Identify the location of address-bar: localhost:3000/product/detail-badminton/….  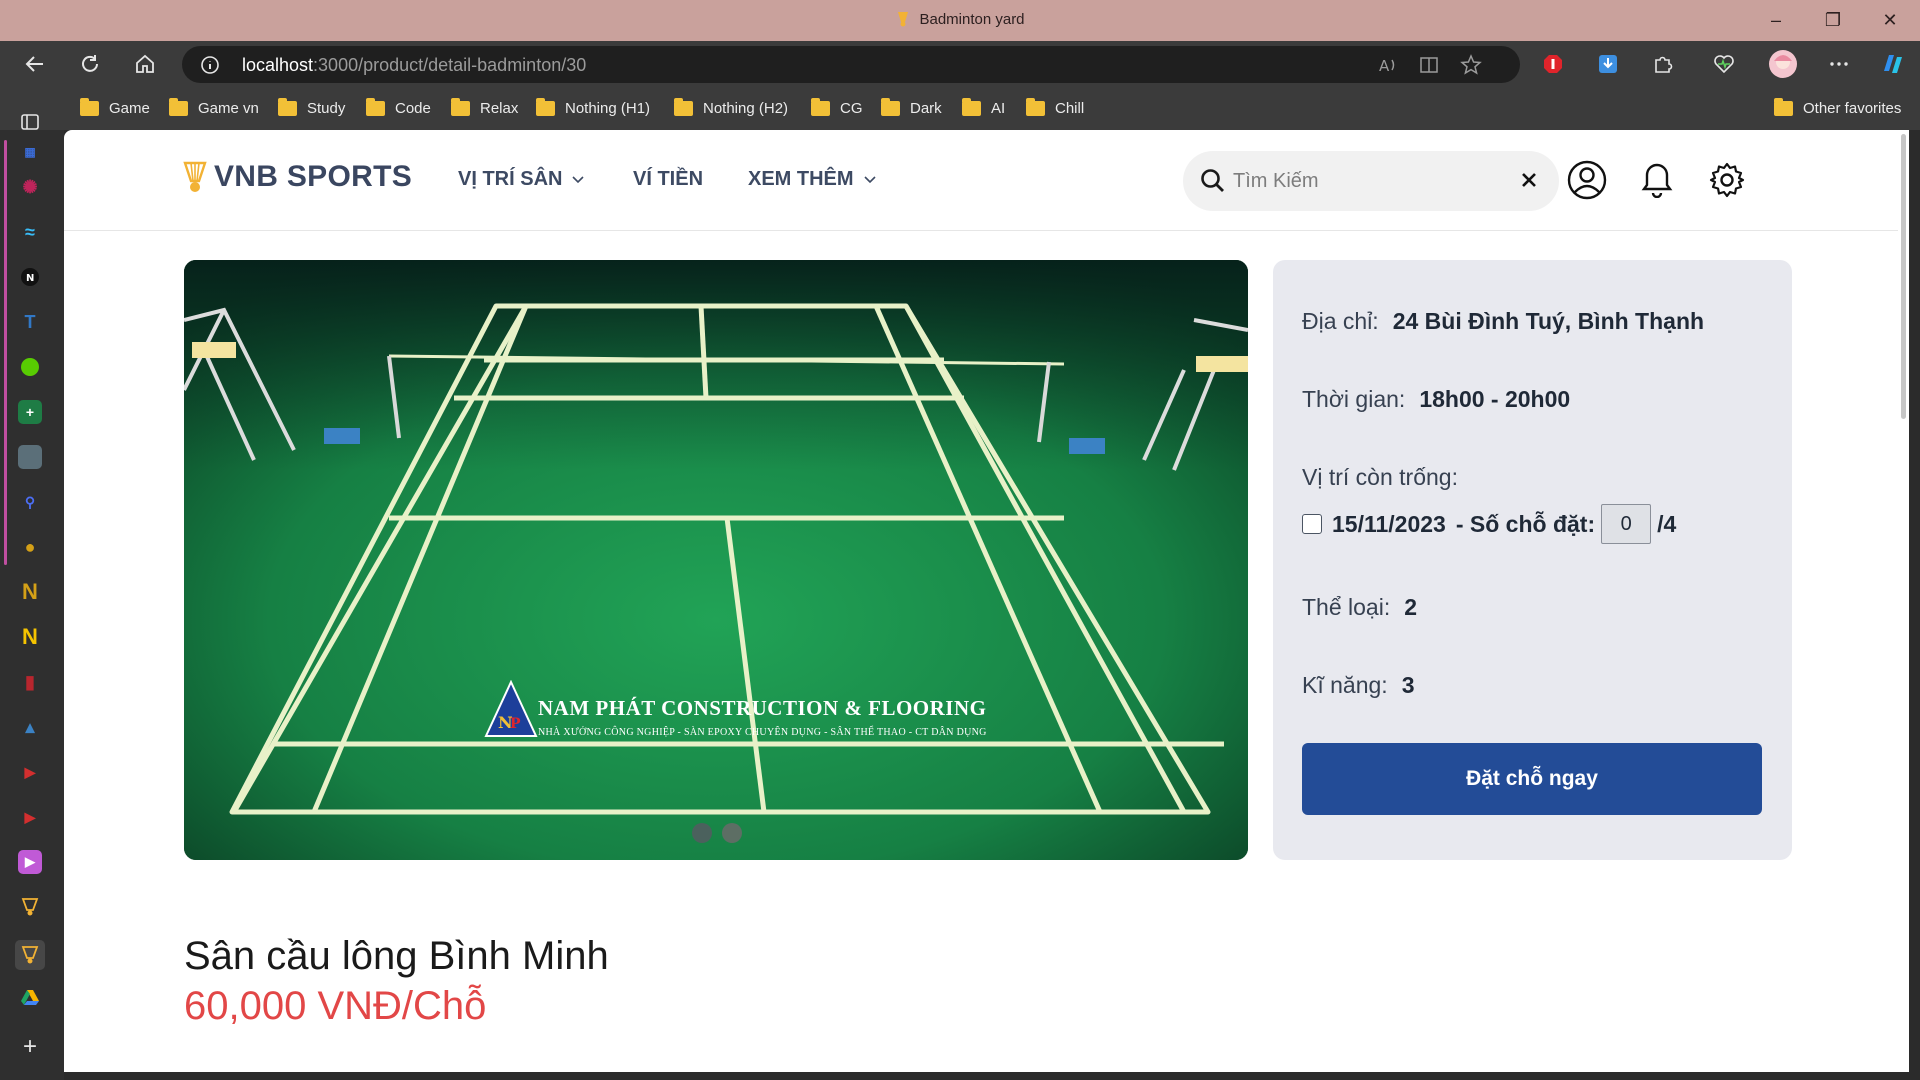
(851, 64).